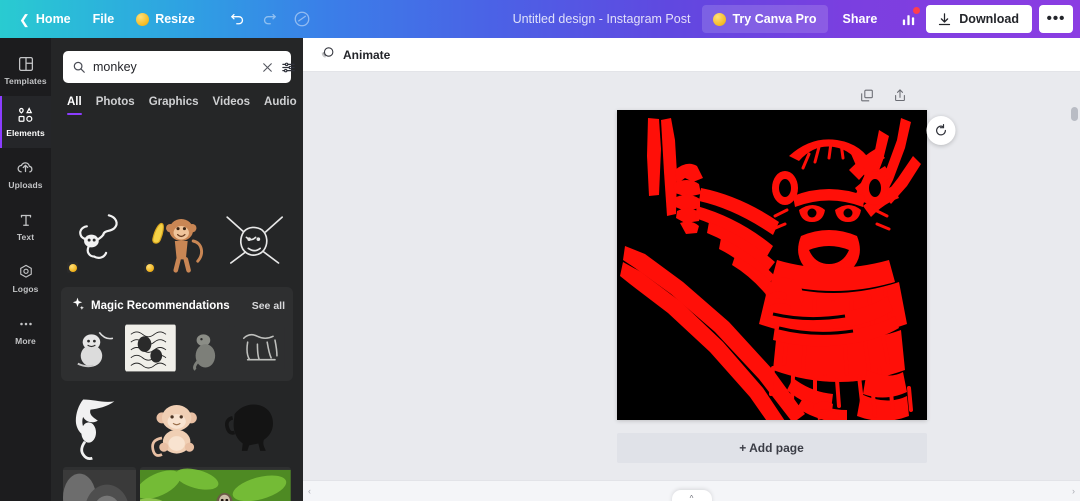 The width and height of the screenshot is (1080, 501). I want to click on close-icon, so click(267, 67).